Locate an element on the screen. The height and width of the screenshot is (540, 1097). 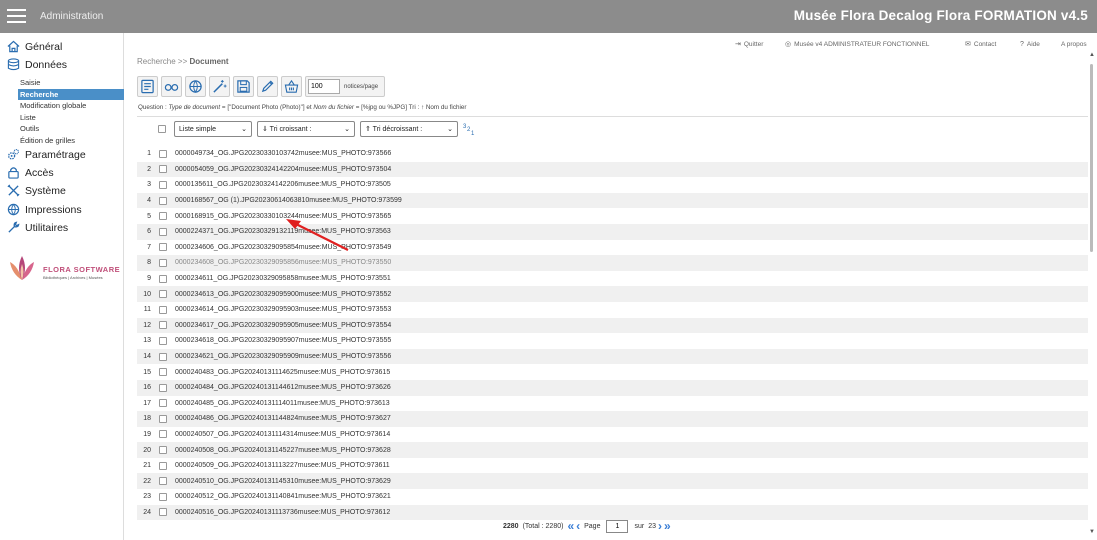
scroll-thumb is located at coordinates (1091, 158).